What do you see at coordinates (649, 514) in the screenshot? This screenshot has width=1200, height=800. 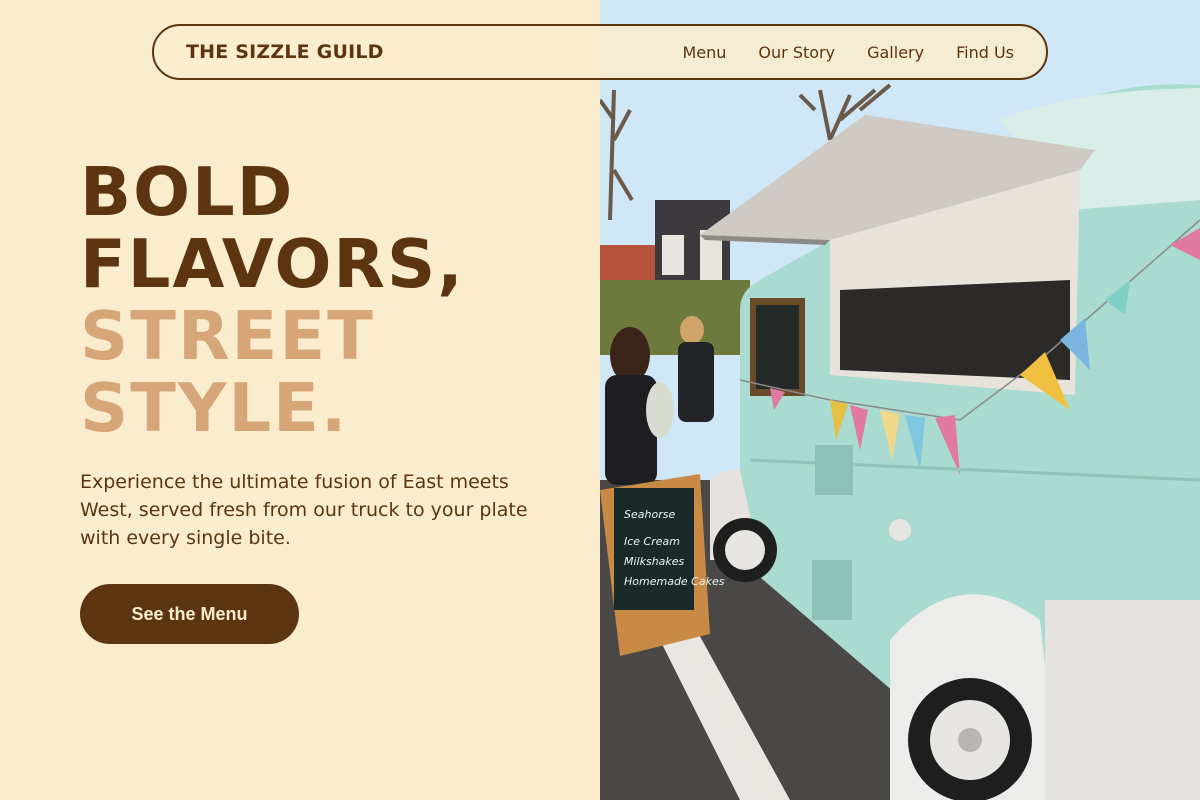 I see `svg-text: Seahorse` at bounding box center [649, 514].